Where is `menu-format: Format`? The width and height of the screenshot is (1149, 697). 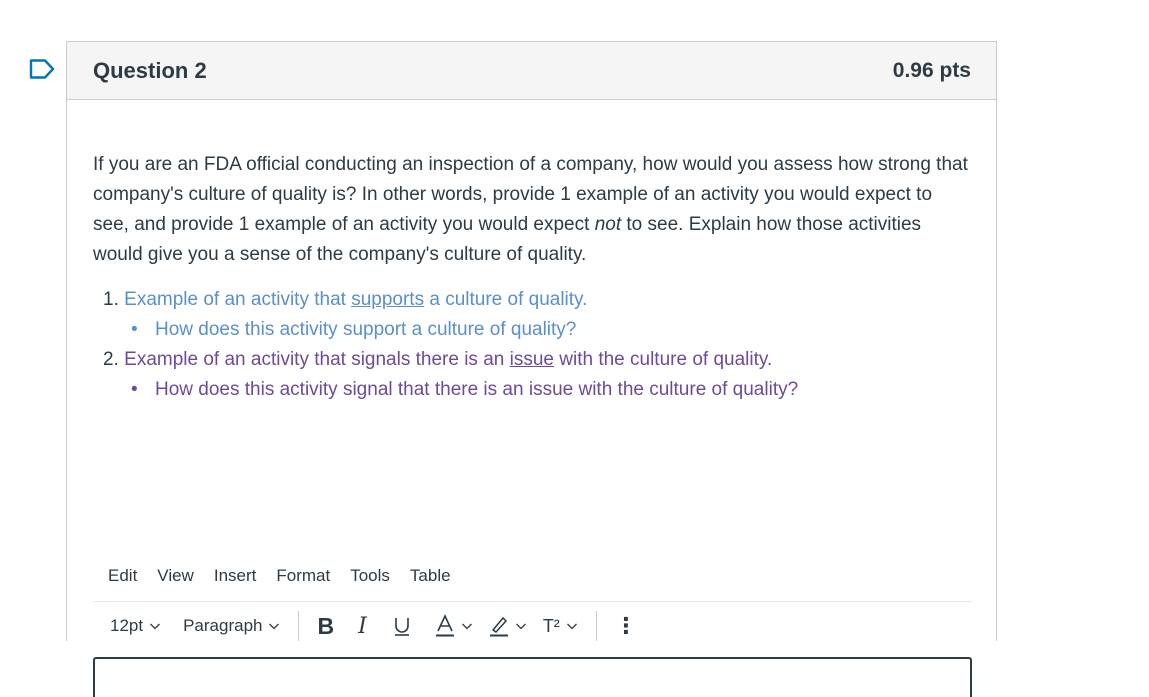 menu-format: Format is located at coordinates (303, 576).